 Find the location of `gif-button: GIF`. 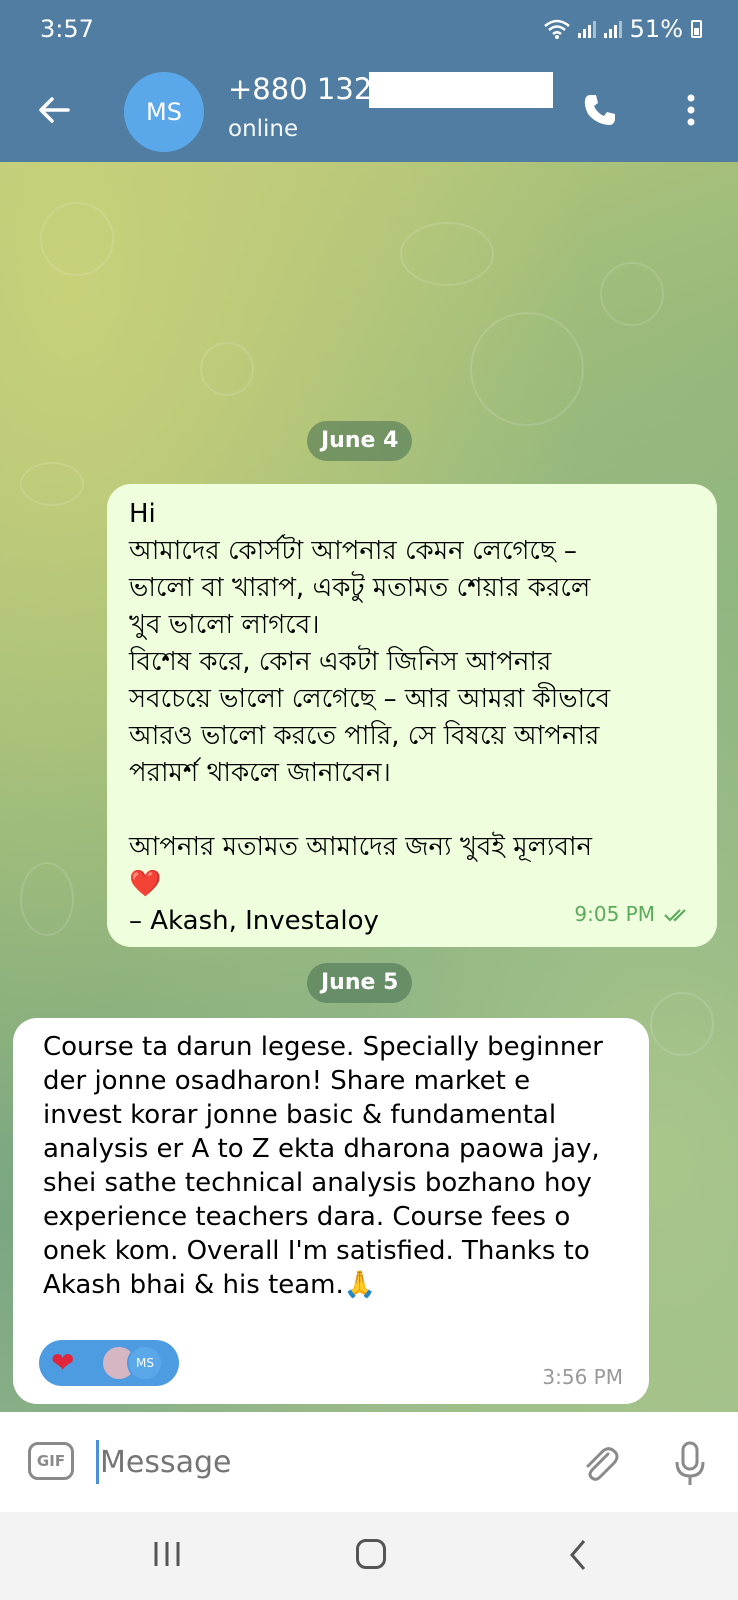

gif-button: GIF is located at coordinates (51, 1461).